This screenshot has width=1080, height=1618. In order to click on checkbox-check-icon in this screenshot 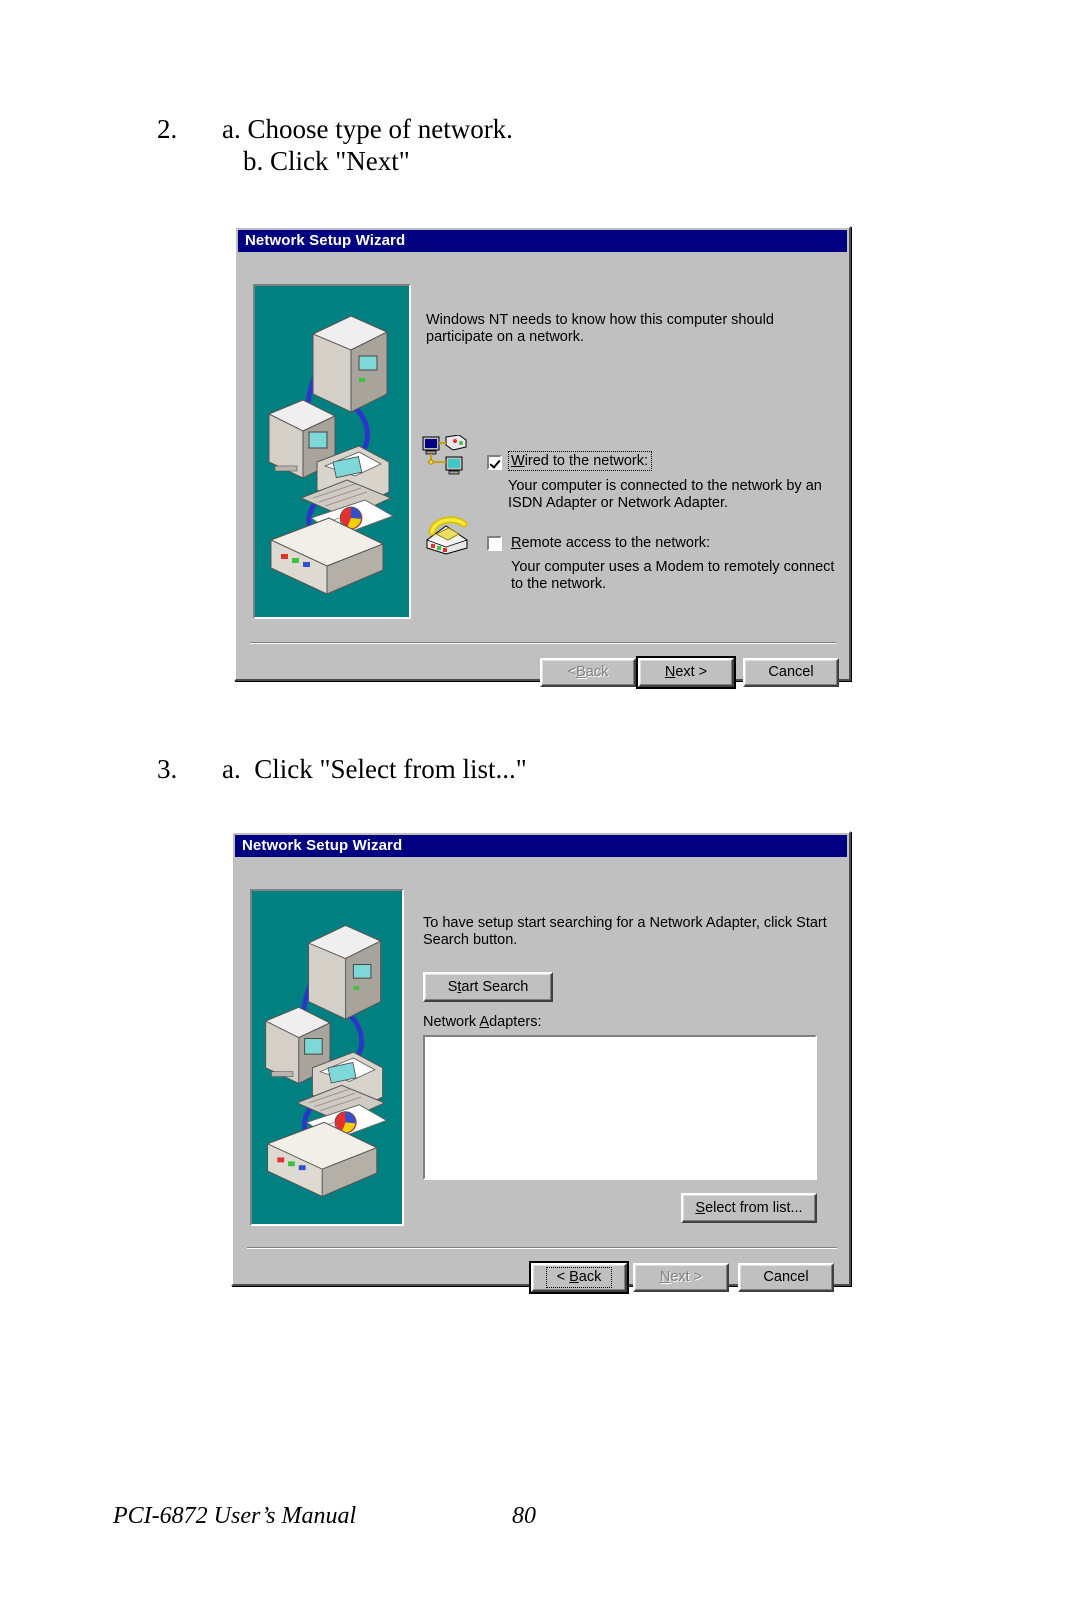, I will do `click(494, 462)`.